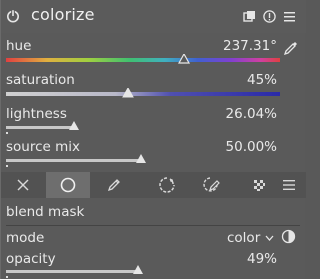 The image size is (320, 279). I want to click on checkerboard-icon, so click(259, 185).